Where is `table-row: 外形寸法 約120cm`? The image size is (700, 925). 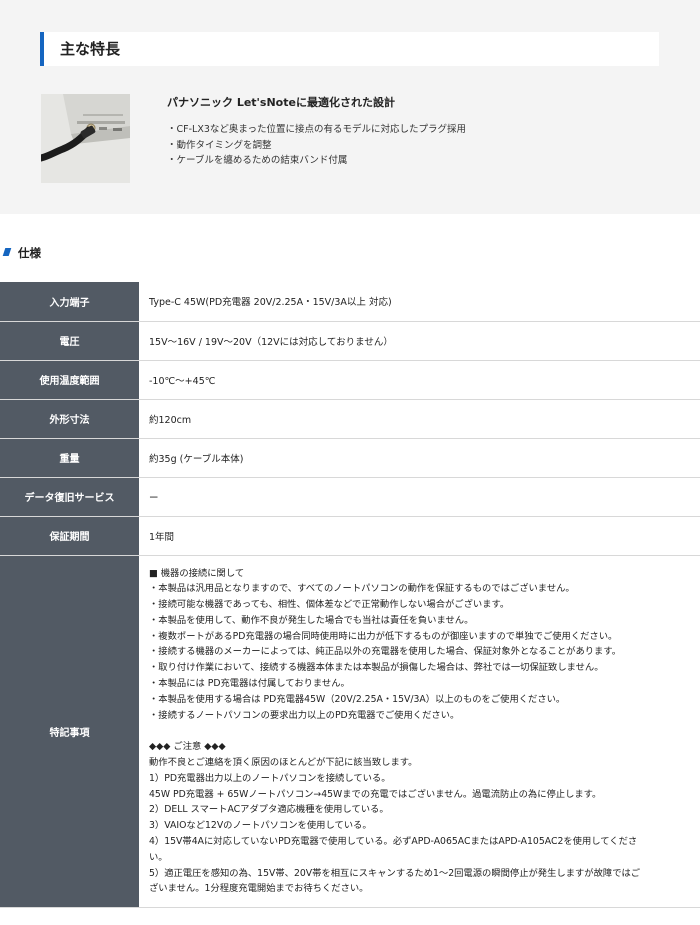
table-row: 外形寸法 約120cm is located at coordinates (350, 419).